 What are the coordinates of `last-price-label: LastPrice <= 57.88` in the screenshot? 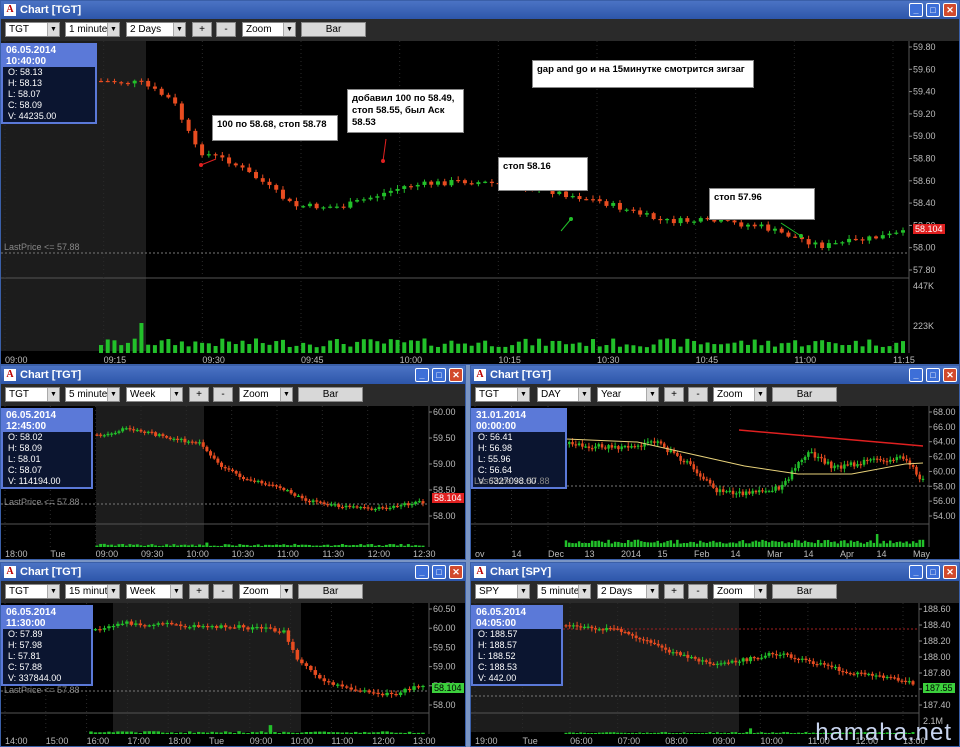 It's located at (42, 247).